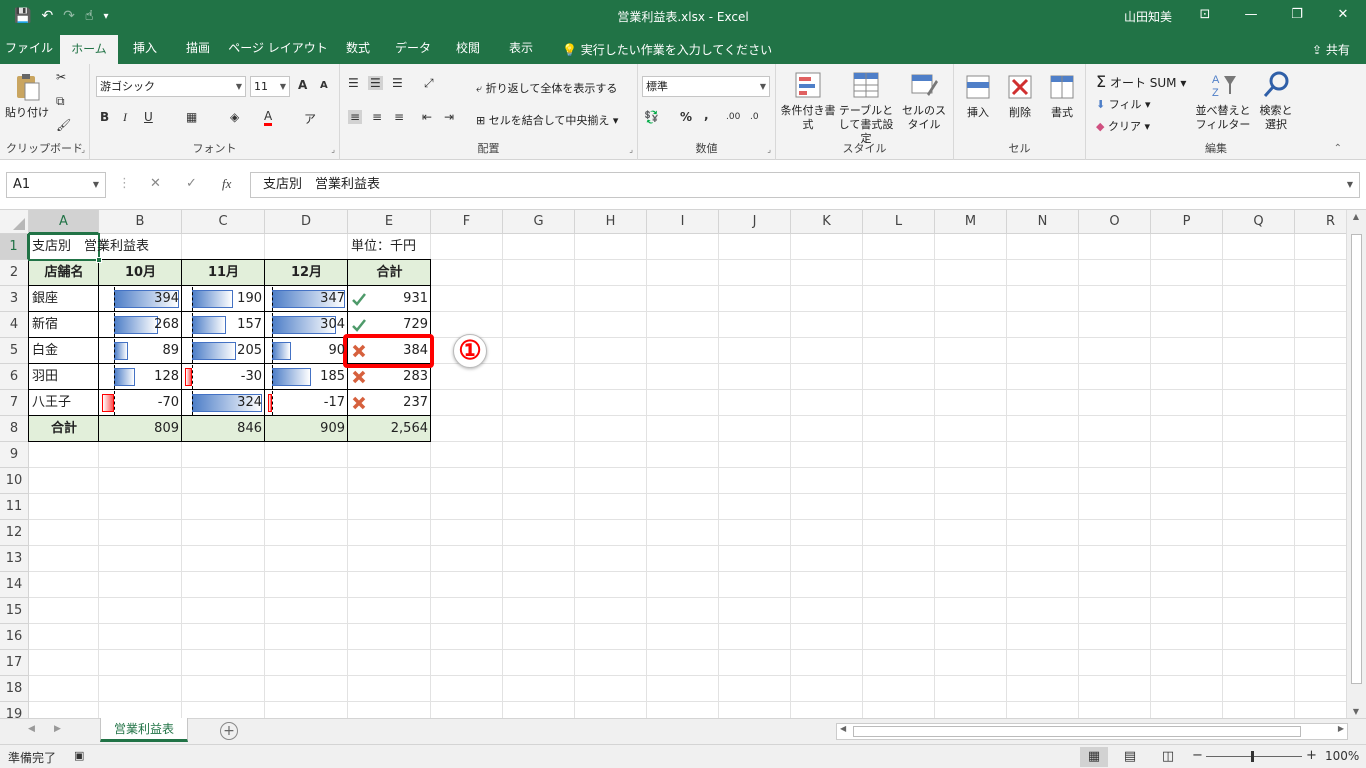 This screenshot has height=768, width=1366. What do you see at coordinates (14, 533) in the screenshot?
I see `row-header-12: 12` at bounding box center [14, 533].